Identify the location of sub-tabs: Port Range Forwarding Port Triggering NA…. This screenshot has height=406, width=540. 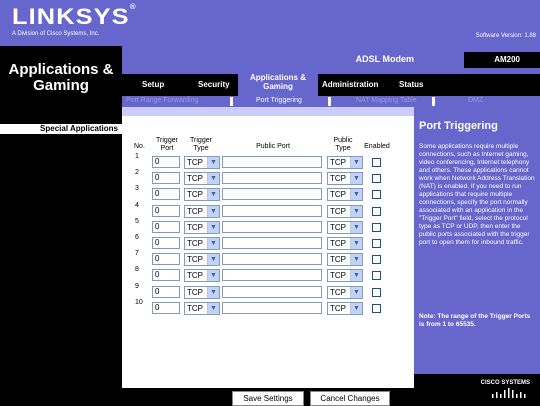
(331, 101).